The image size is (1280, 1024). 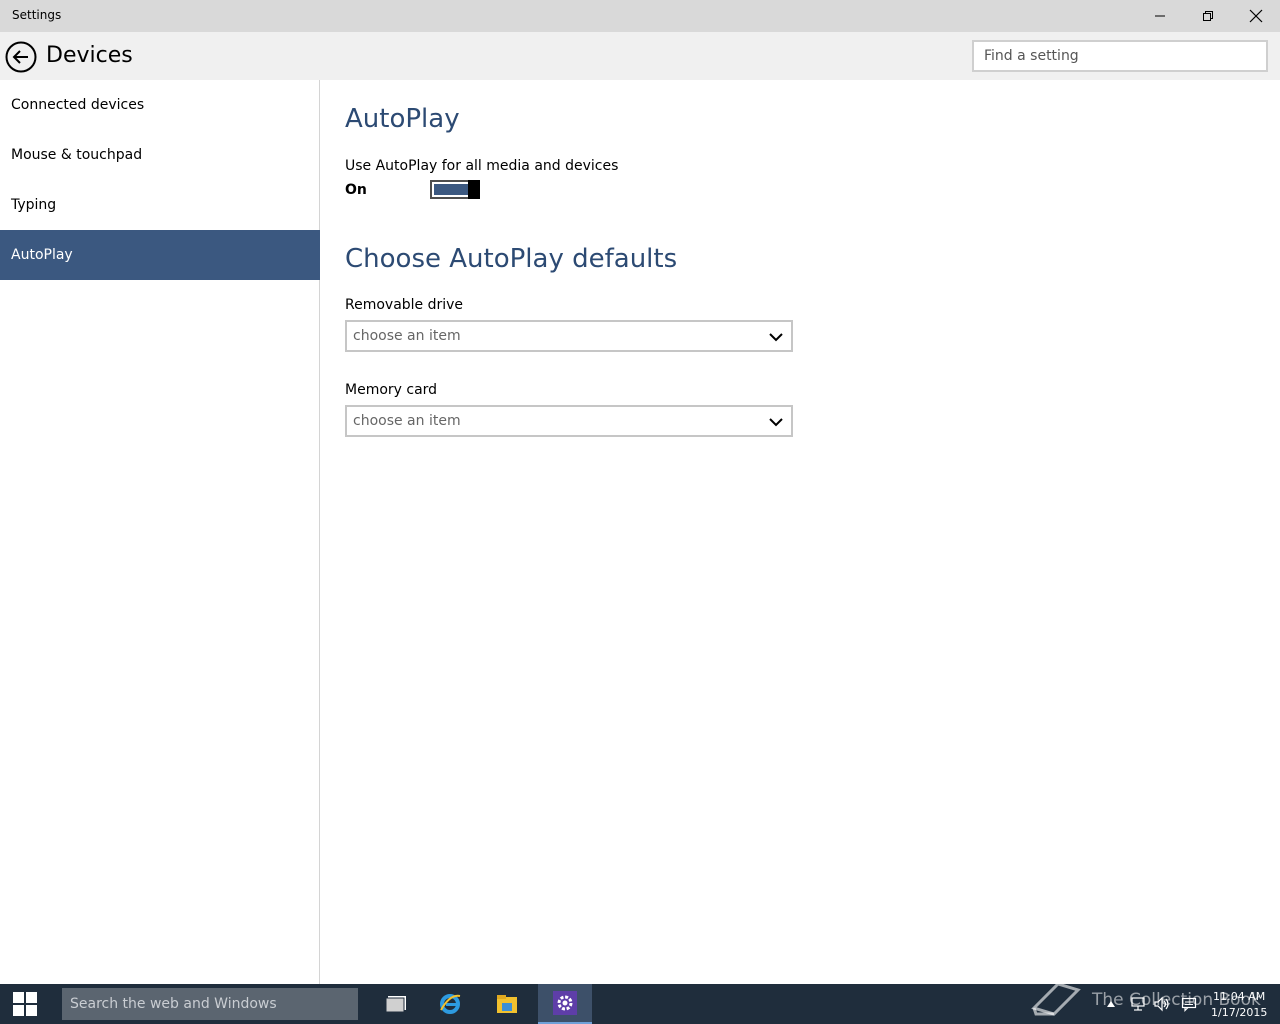 I want to click on internet-explorer-icon, so click(x=450, y=1004).